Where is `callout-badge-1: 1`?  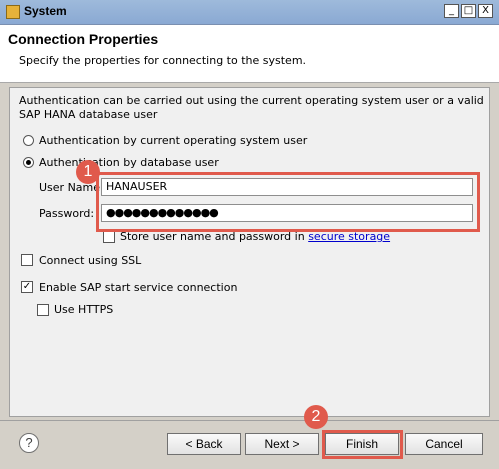
callout-badge-1: 1 is located at coordinates (88, 172).